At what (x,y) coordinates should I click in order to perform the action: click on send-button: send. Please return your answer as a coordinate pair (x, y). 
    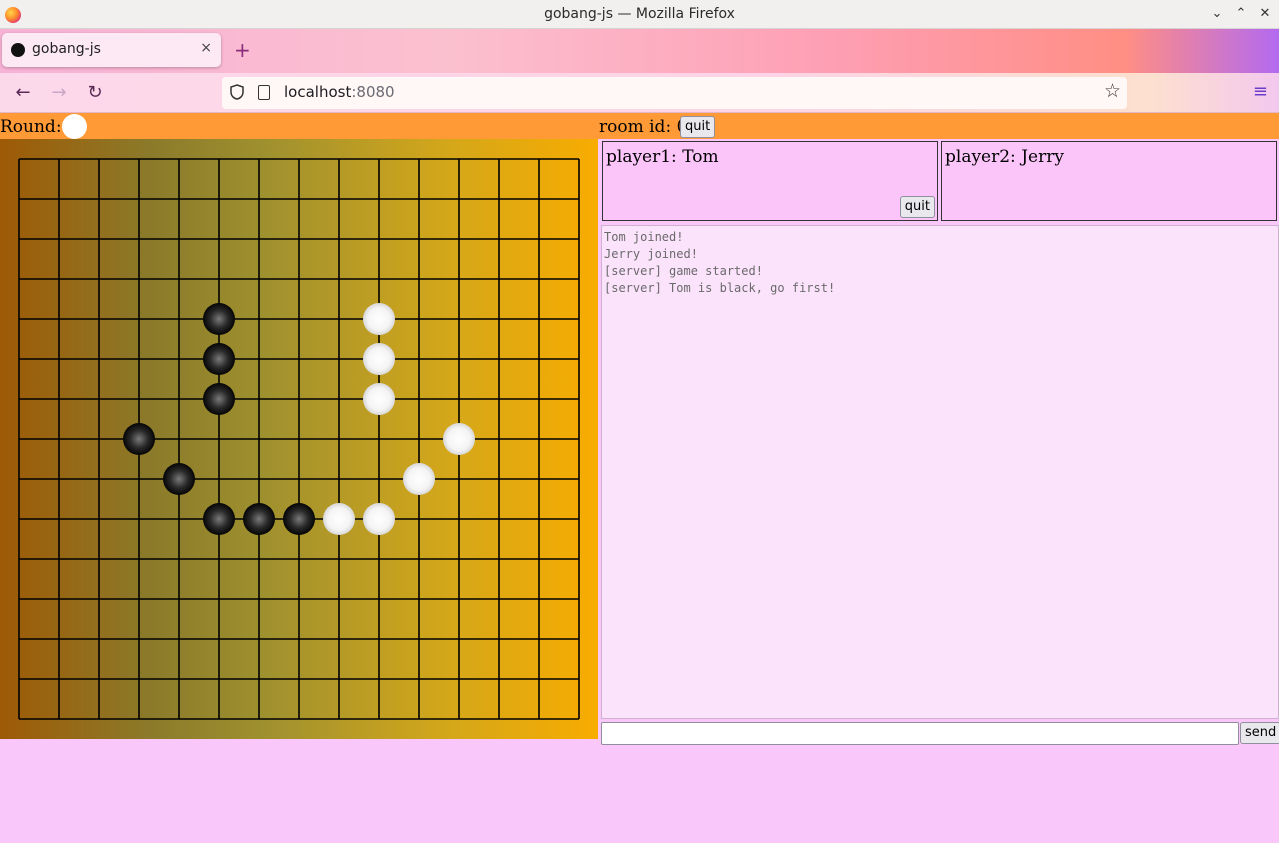
    Looking at the image, I should click on (1259, 733).